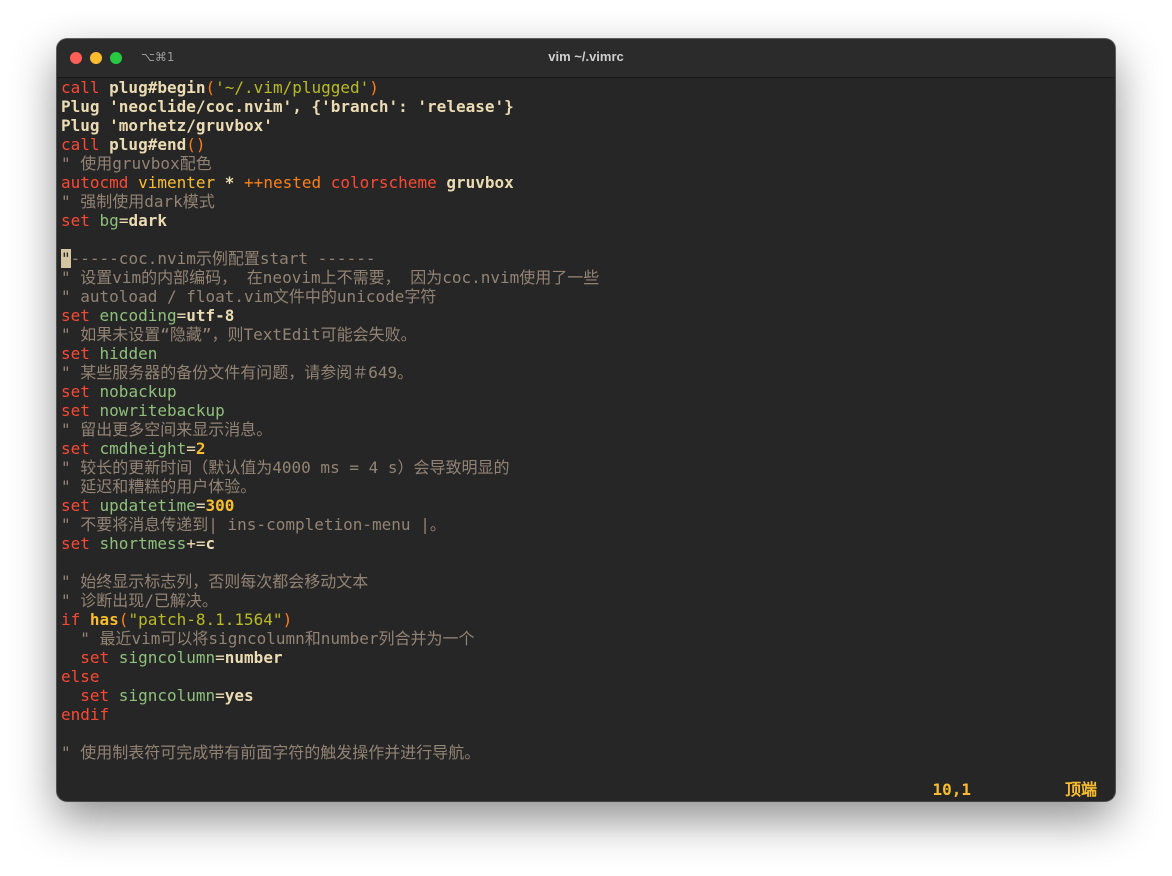 This screenshot has width=1172, height=876. I want to click on comment-line: " 使用制表符可完成带有前面字符的触发操作并进行导航。, so click(271, 752).